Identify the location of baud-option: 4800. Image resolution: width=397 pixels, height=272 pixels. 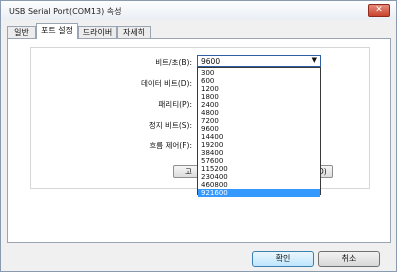
(259, 113).